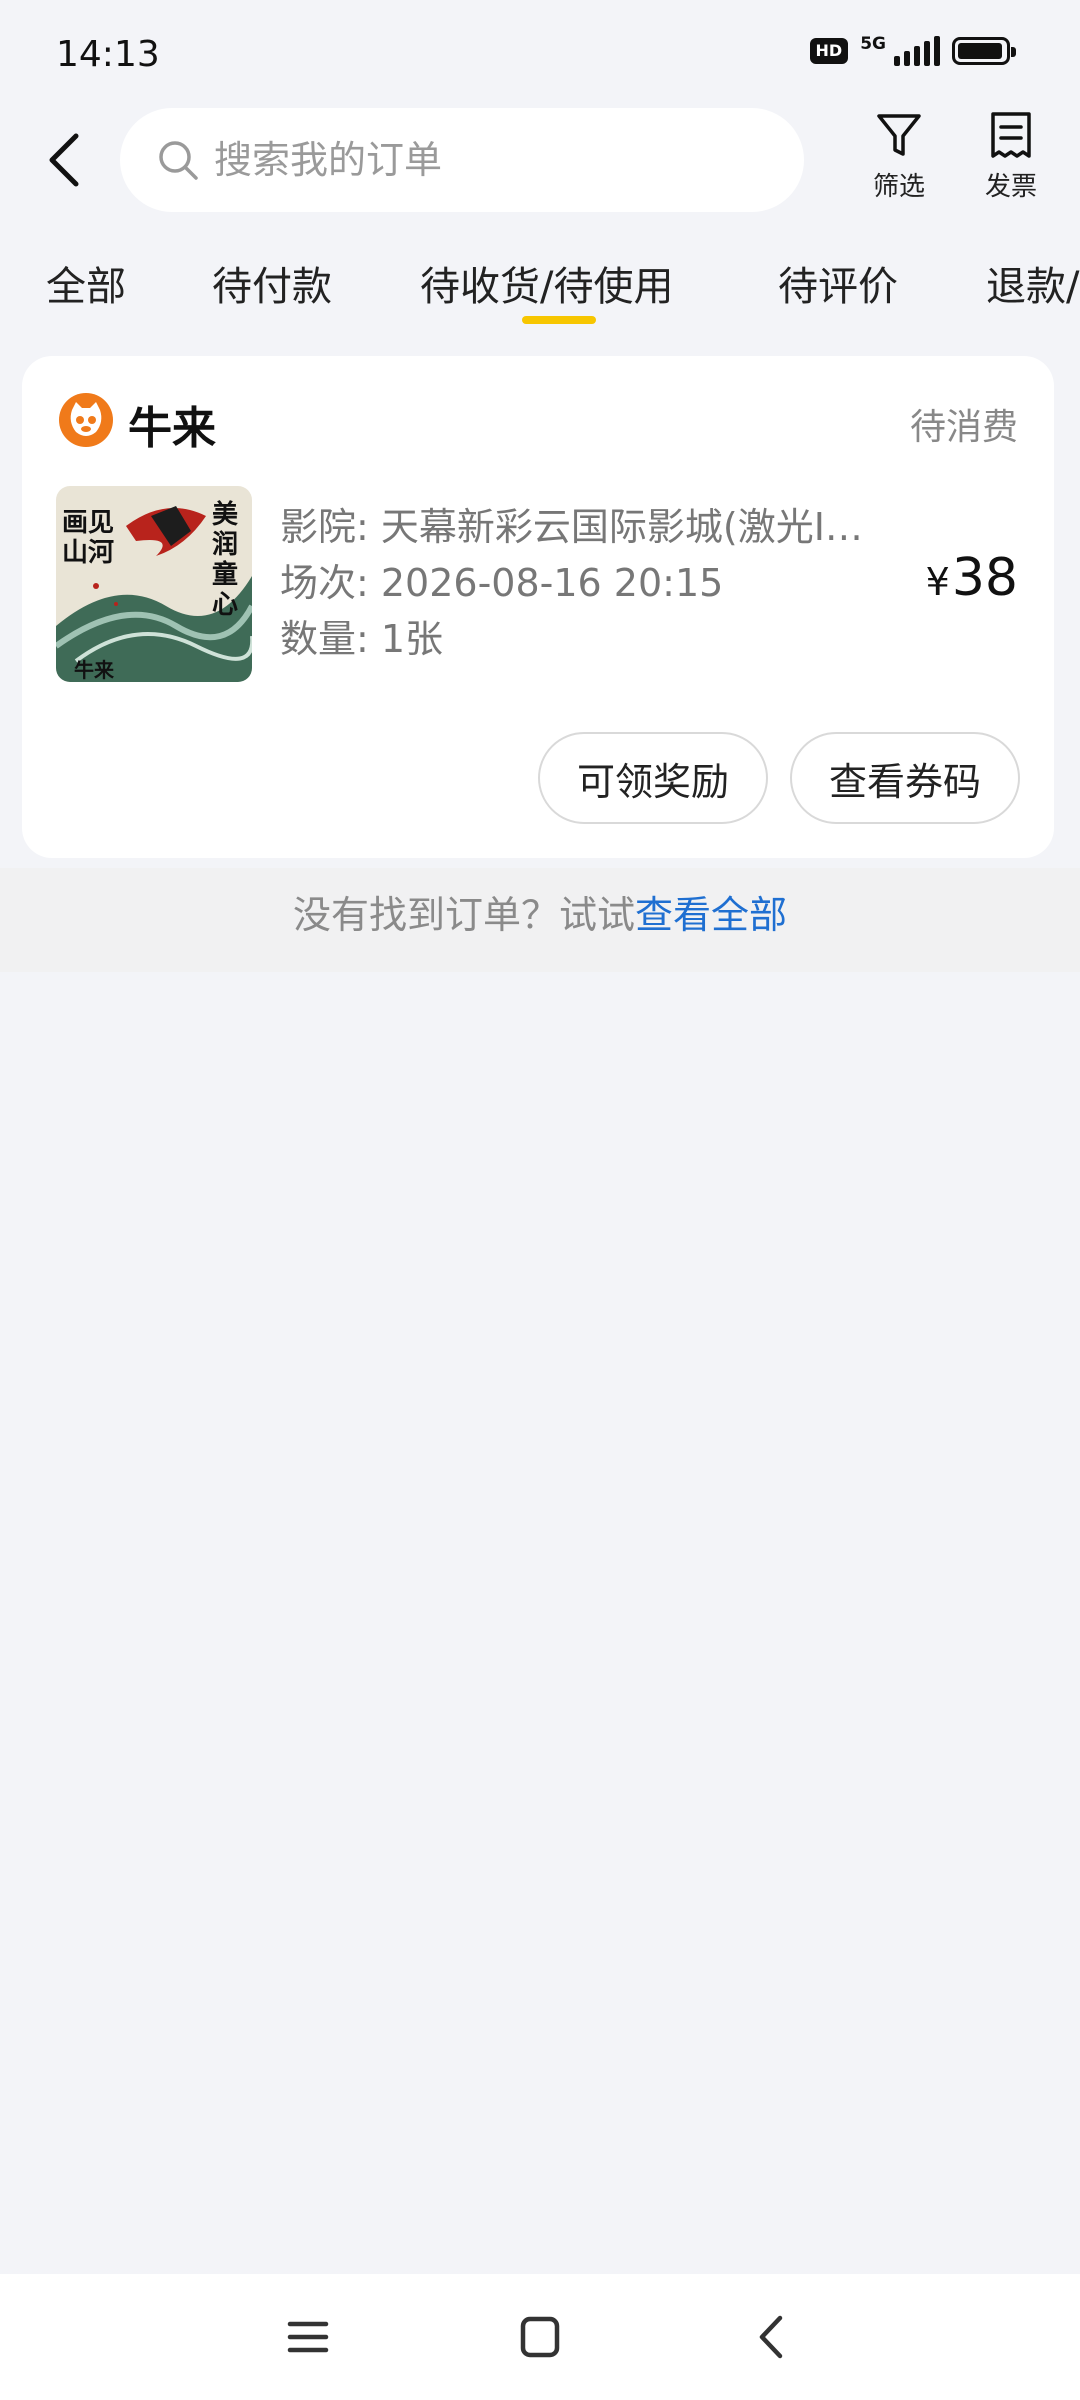  Describe the element at coordinates (88, 538) in the screenshot. I see `poster-title-left: 画见山河` at that location.